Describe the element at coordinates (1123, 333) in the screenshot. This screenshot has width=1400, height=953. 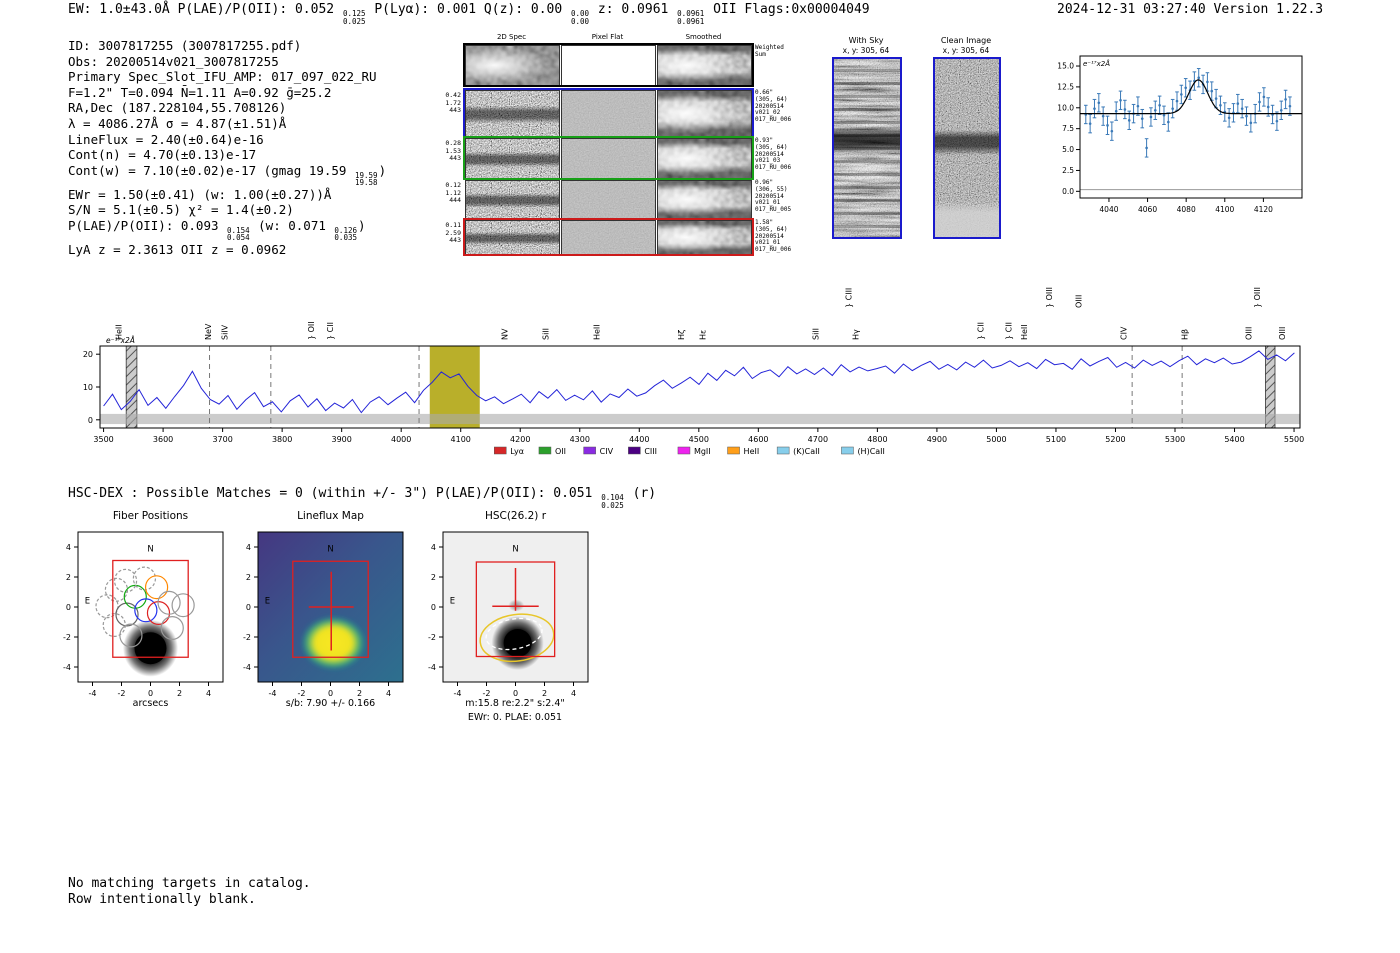
I see `line-marker-label: CIV` at that location.